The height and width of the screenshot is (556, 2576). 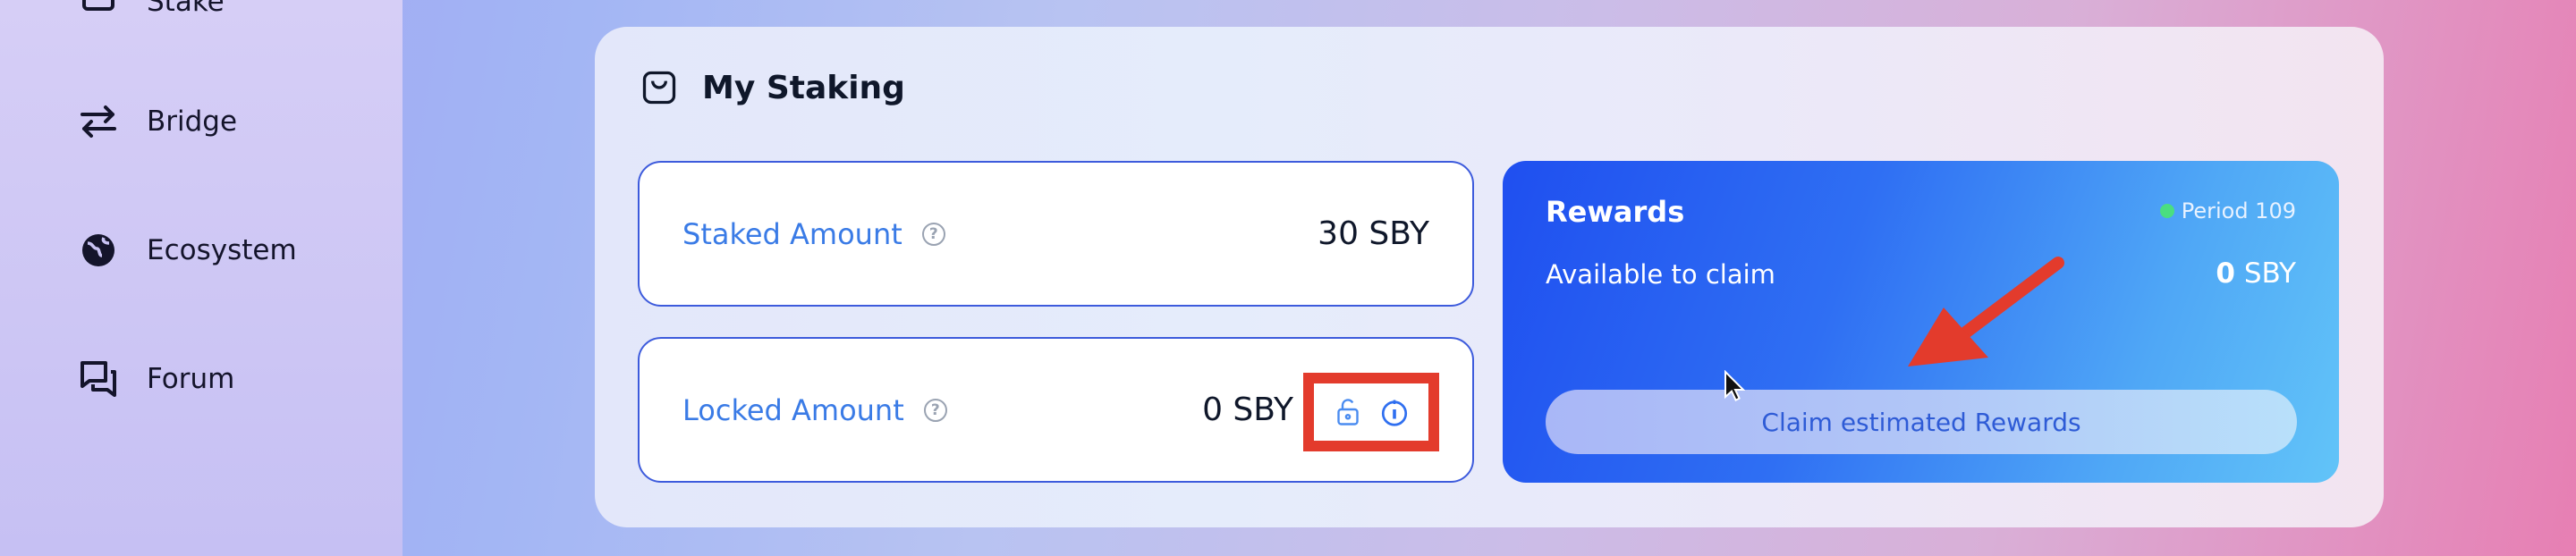 I want to click on staked-amount-label: Staked Amount, so click(x=792, y=233).